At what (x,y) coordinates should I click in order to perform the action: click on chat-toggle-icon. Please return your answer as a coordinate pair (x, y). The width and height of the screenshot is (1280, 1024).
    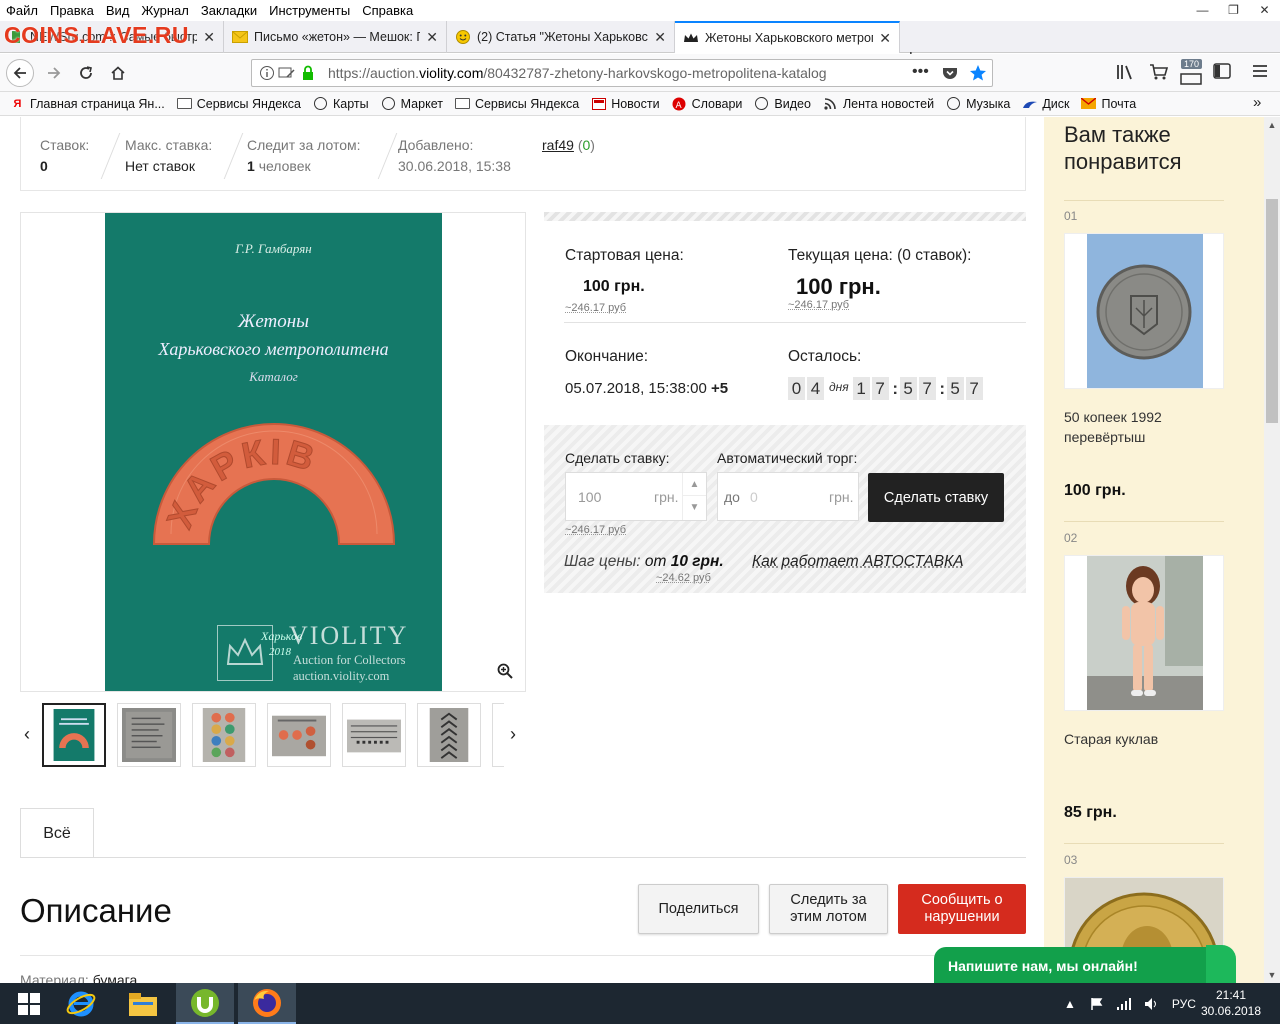
    Looking at the image, I should click on (1221, 964).